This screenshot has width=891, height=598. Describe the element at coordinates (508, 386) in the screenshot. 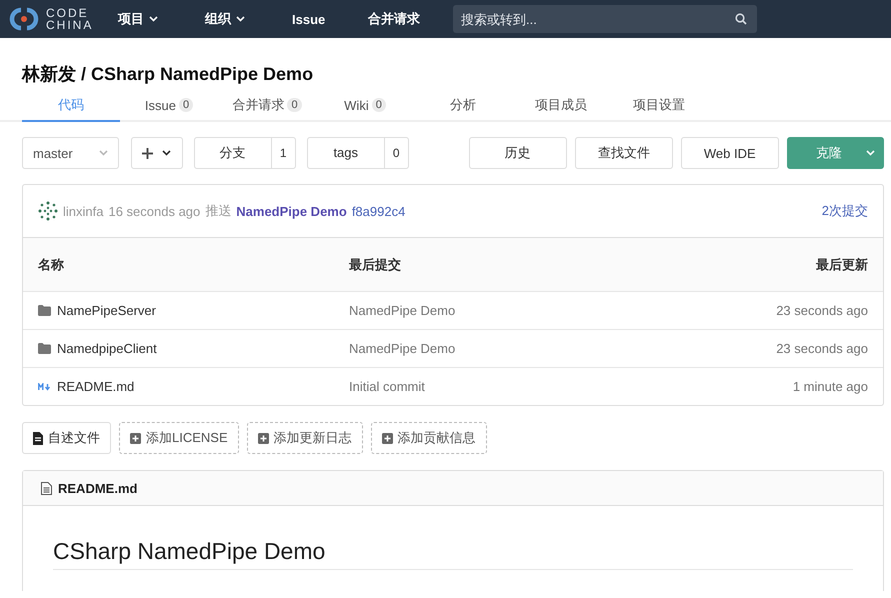

I see `commit-message-cell: Initial commit` at that location.